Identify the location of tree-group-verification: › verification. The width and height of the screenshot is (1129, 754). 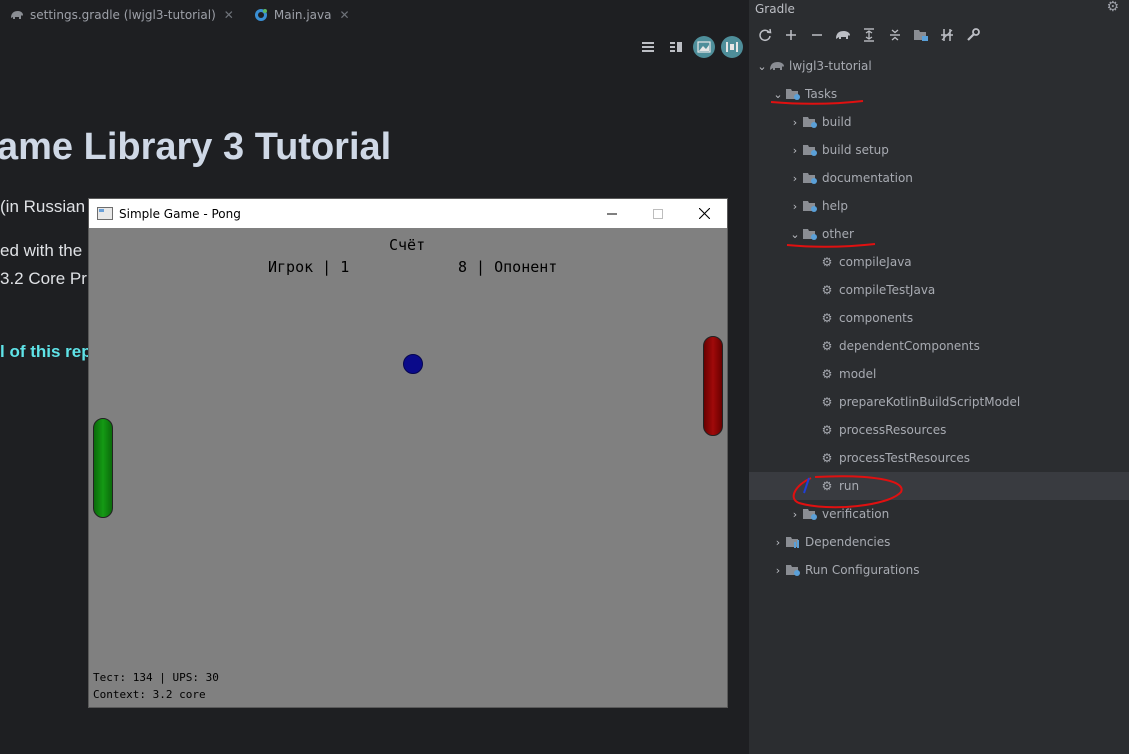
(939, 514).